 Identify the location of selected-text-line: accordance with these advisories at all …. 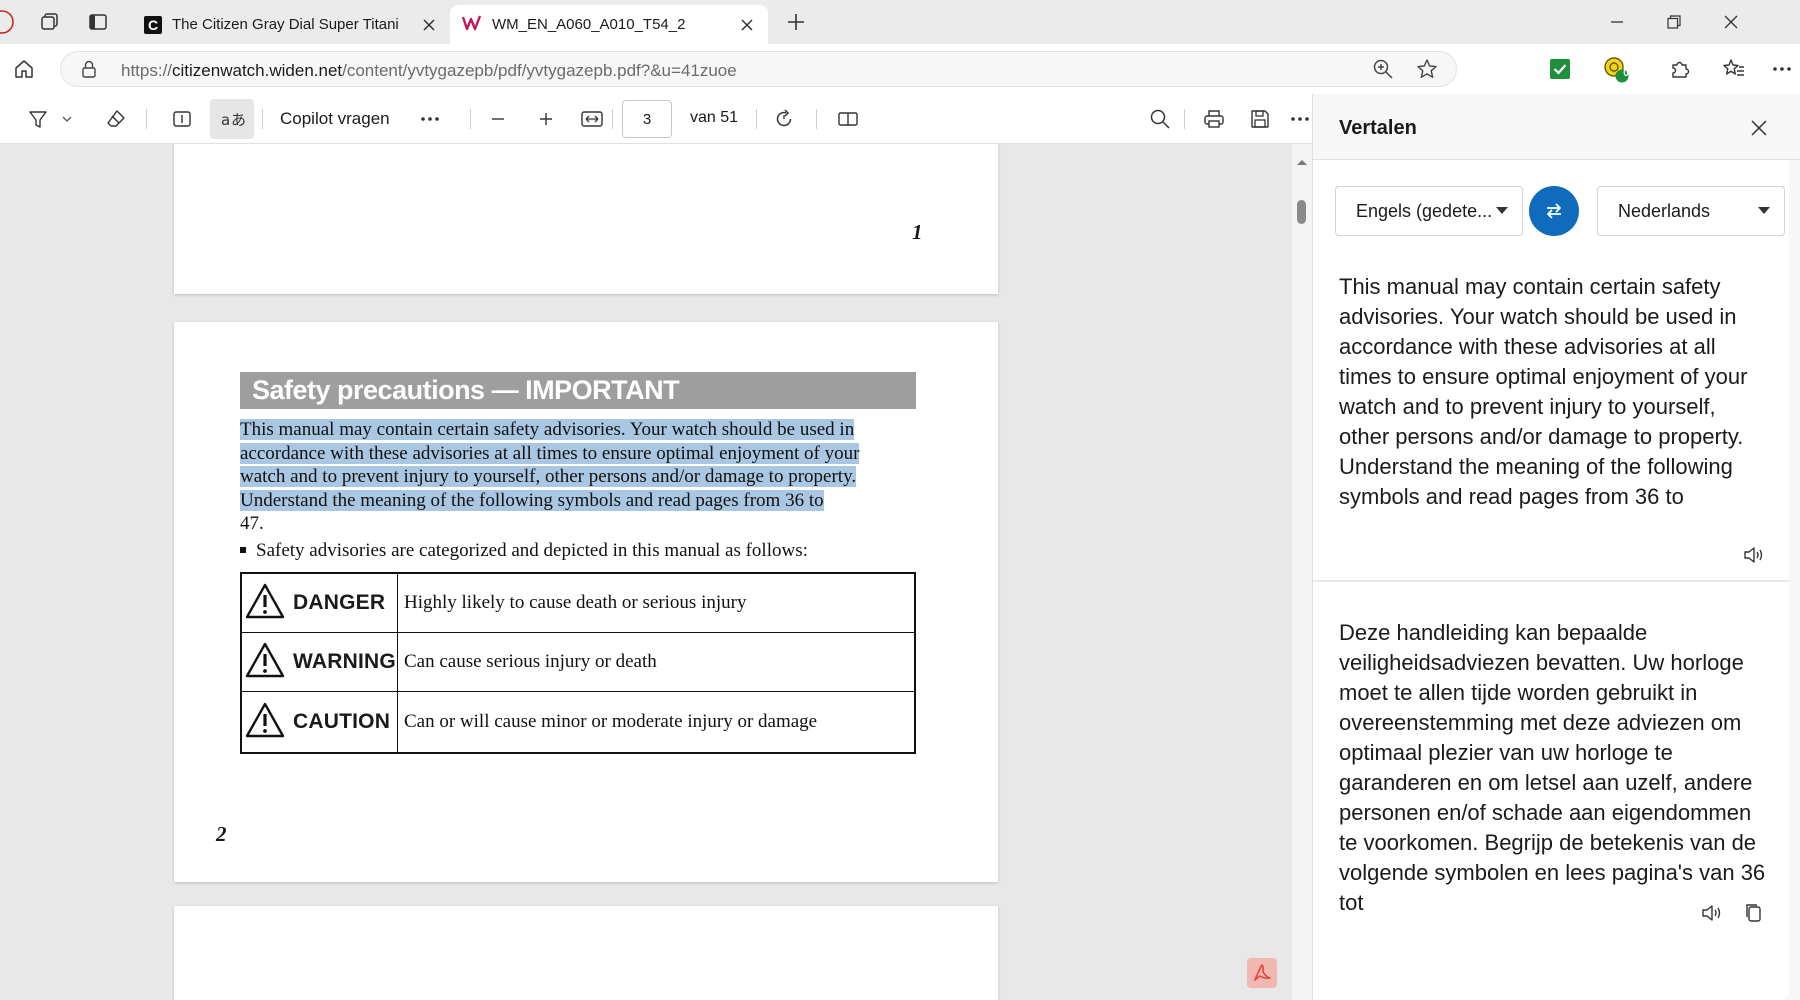
(550, 453).